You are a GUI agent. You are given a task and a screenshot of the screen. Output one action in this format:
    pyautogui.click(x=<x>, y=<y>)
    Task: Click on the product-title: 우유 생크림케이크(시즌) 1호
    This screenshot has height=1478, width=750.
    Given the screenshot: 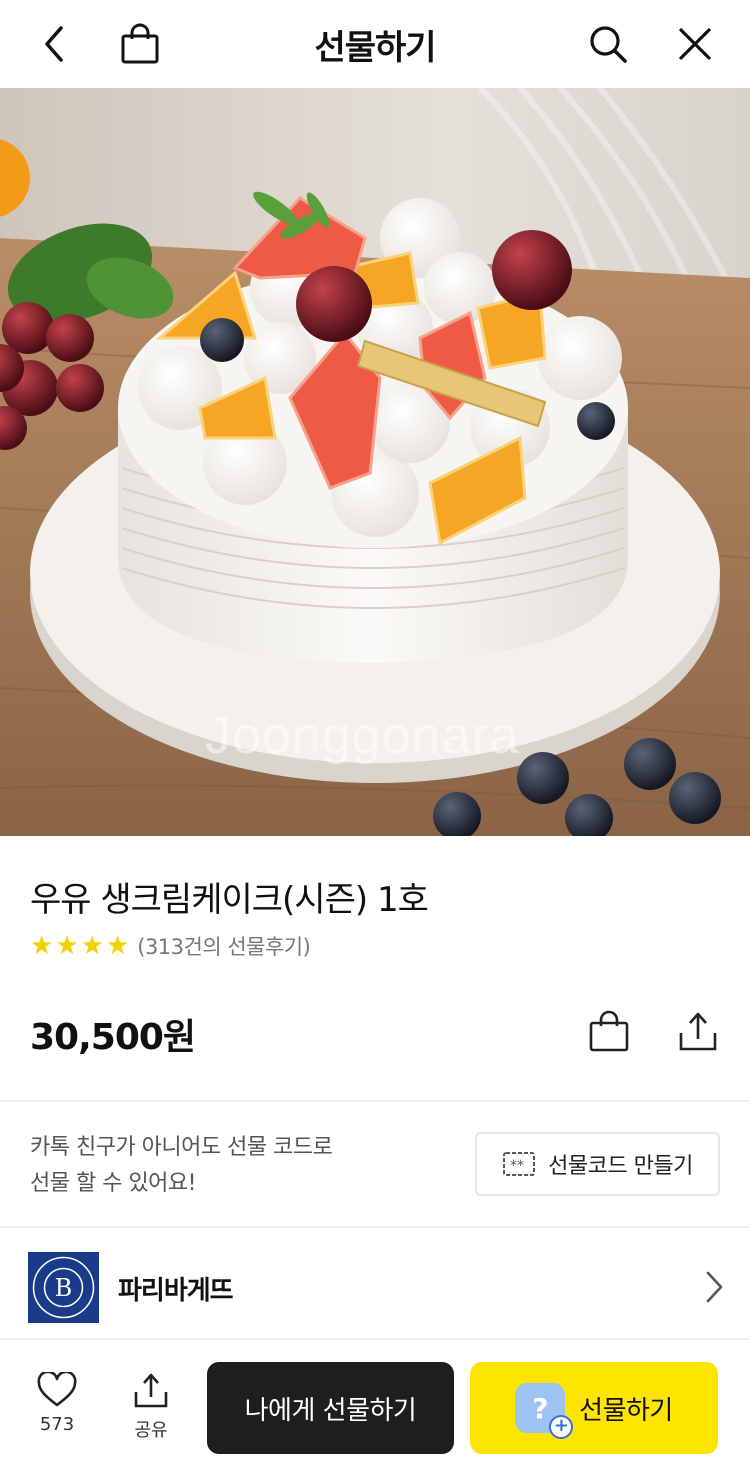 What is the action you would take?
    pyautogui.click(x=229, y=900)
    